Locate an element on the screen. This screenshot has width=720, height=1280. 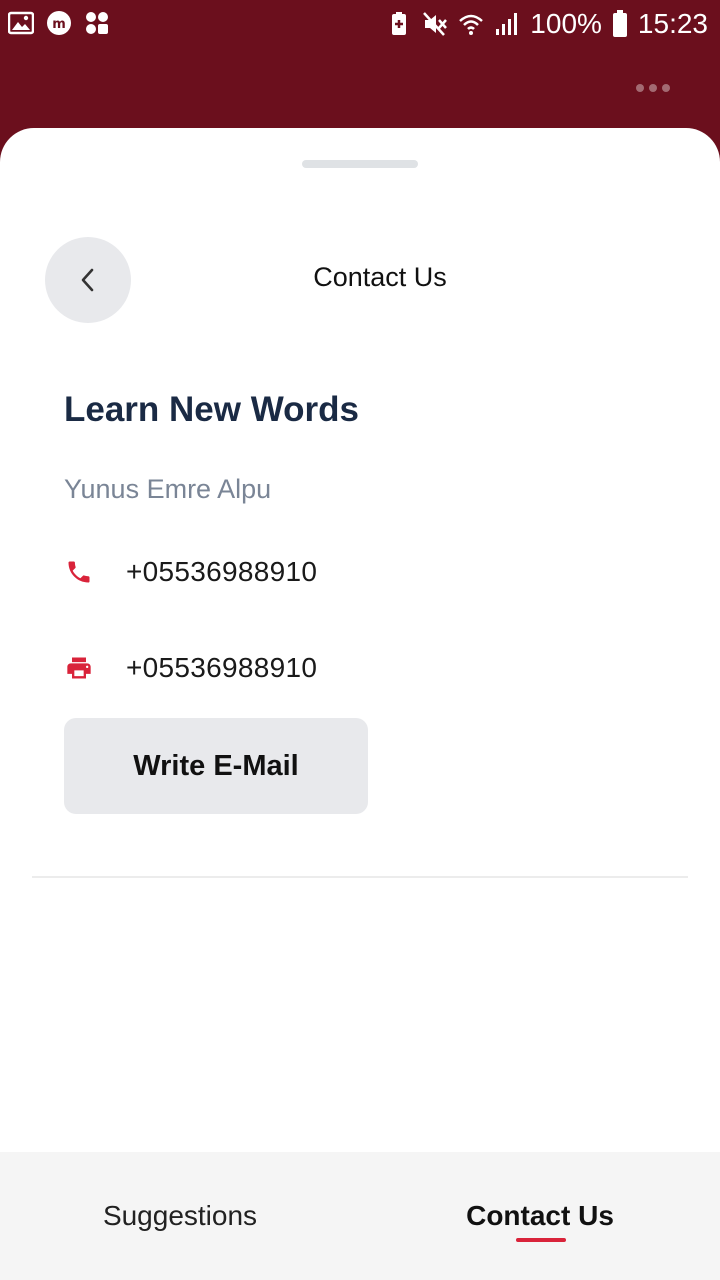
phone-row: +05536988910 is located at coordinates (190, 572).